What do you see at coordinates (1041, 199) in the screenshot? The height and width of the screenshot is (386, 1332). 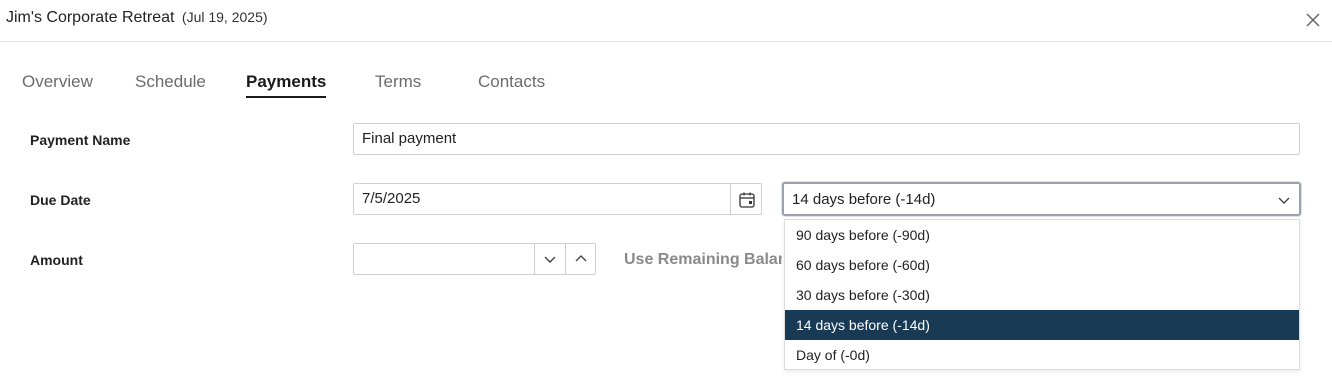 I see `due-offset-select: 14 days before (-14d)` at bounding box center [1041, 199].